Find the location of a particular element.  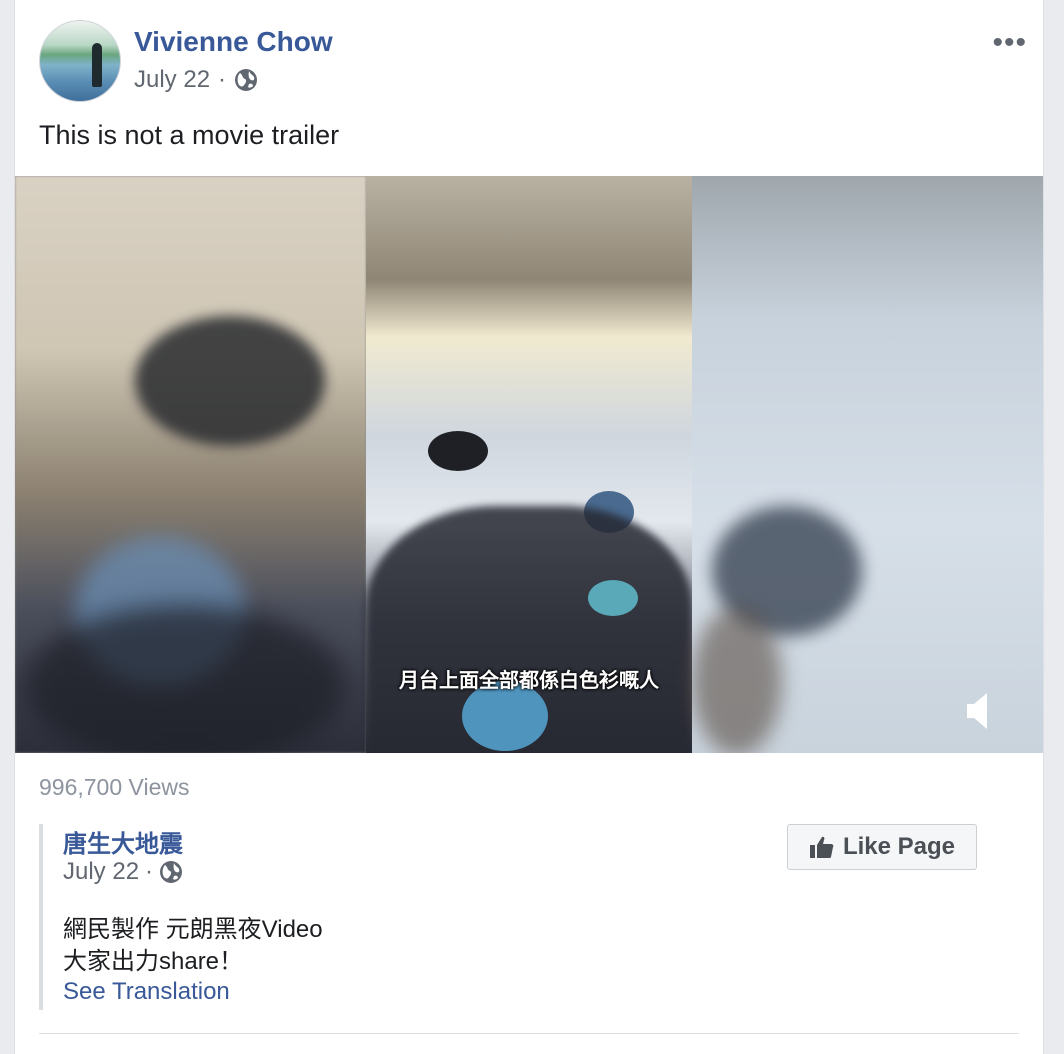

video-subtitle: 月台上面全部都係白色衫嘅人 is located at coordinates (529, 681).